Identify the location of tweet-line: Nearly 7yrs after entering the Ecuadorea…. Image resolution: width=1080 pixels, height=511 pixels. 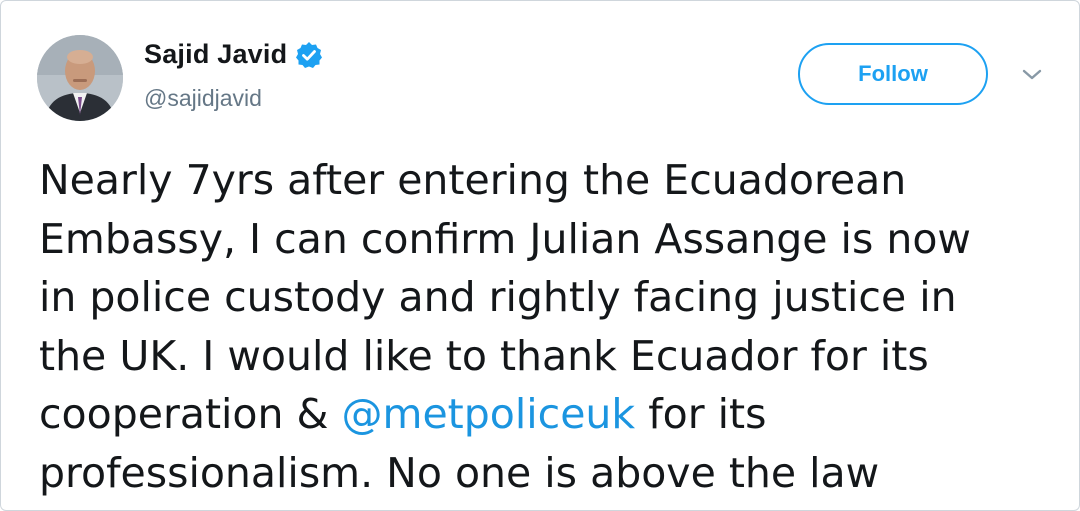
(473, 180).